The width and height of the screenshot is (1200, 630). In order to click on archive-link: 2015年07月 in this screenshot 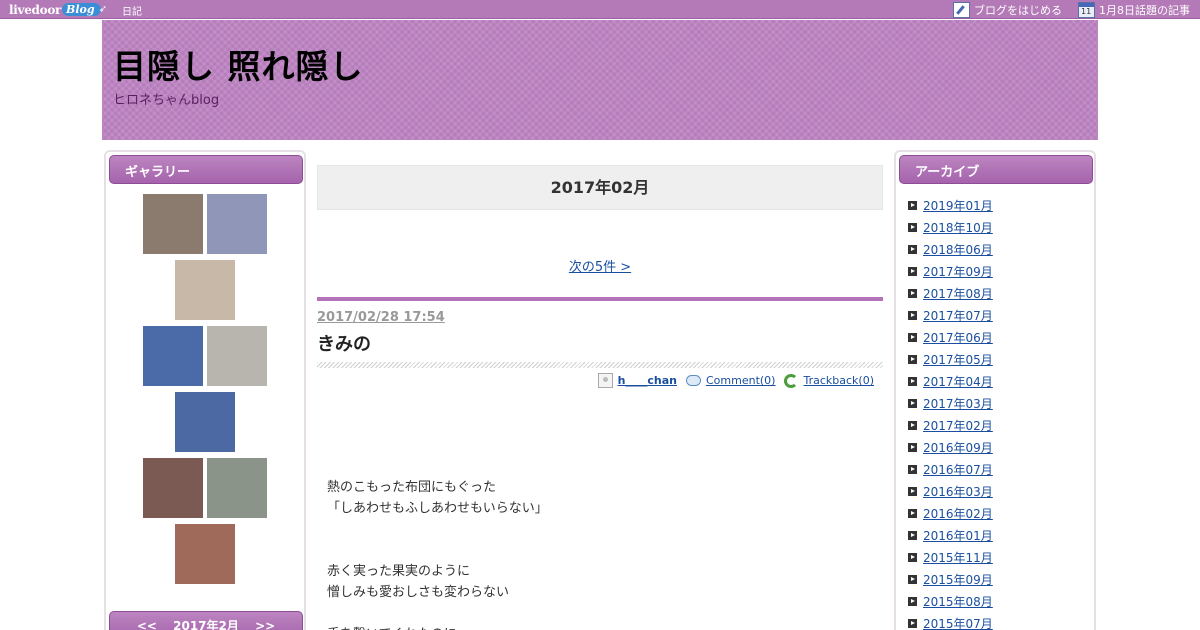, I will do `click(958, 622)`.